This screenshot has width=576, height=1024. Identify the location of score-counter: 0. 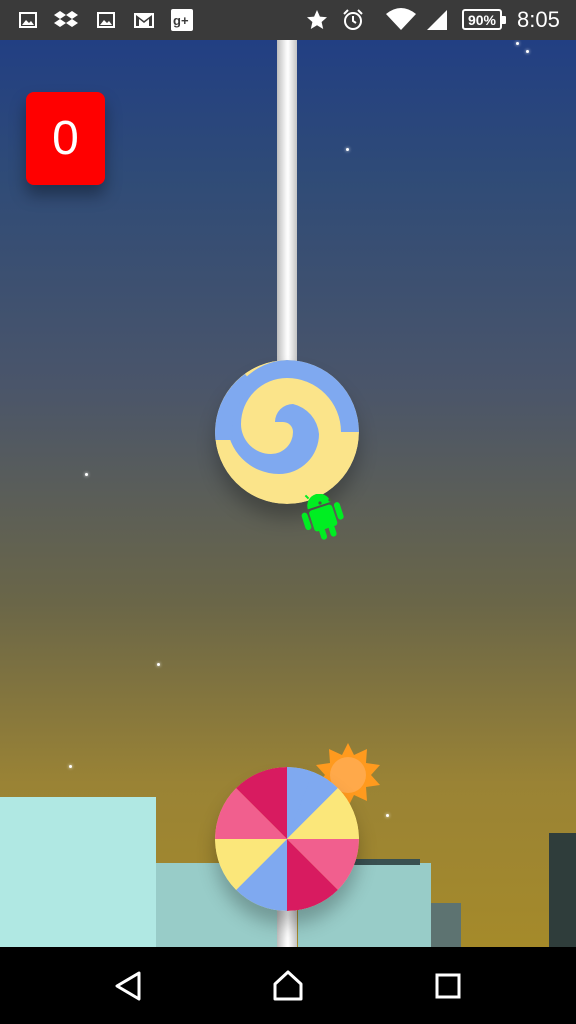
(65, 138).